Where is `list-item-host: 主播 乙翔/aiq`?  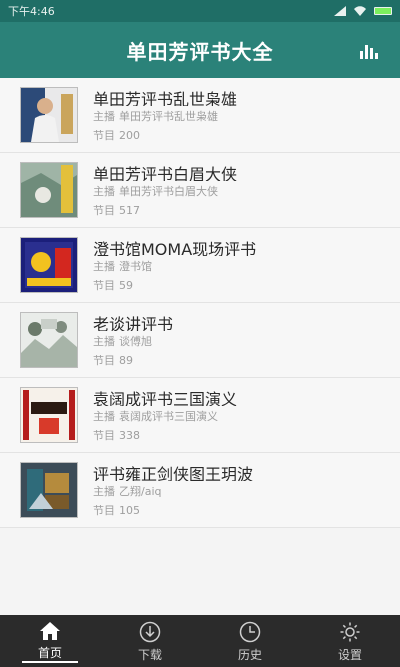 list-item-host: 主播 乙翔/aiq is located at coordinates (127, 491).